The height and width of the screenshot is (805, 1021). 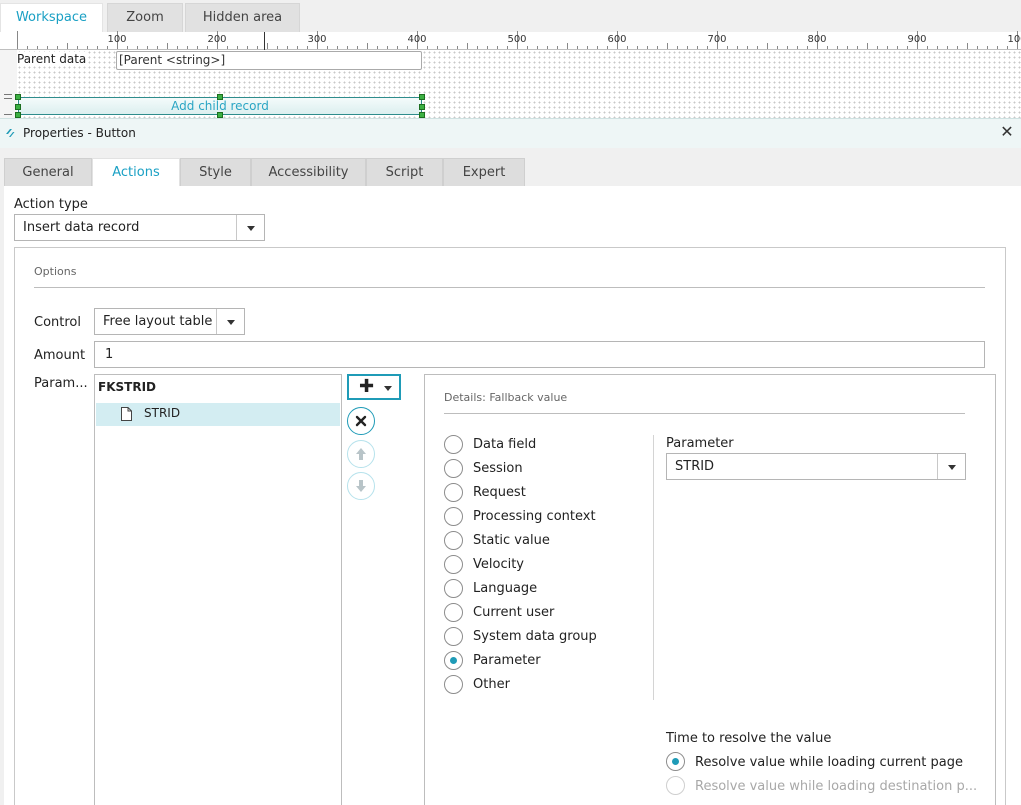 I want to click on radio-label-other: Other, so click(x=491, y=684).